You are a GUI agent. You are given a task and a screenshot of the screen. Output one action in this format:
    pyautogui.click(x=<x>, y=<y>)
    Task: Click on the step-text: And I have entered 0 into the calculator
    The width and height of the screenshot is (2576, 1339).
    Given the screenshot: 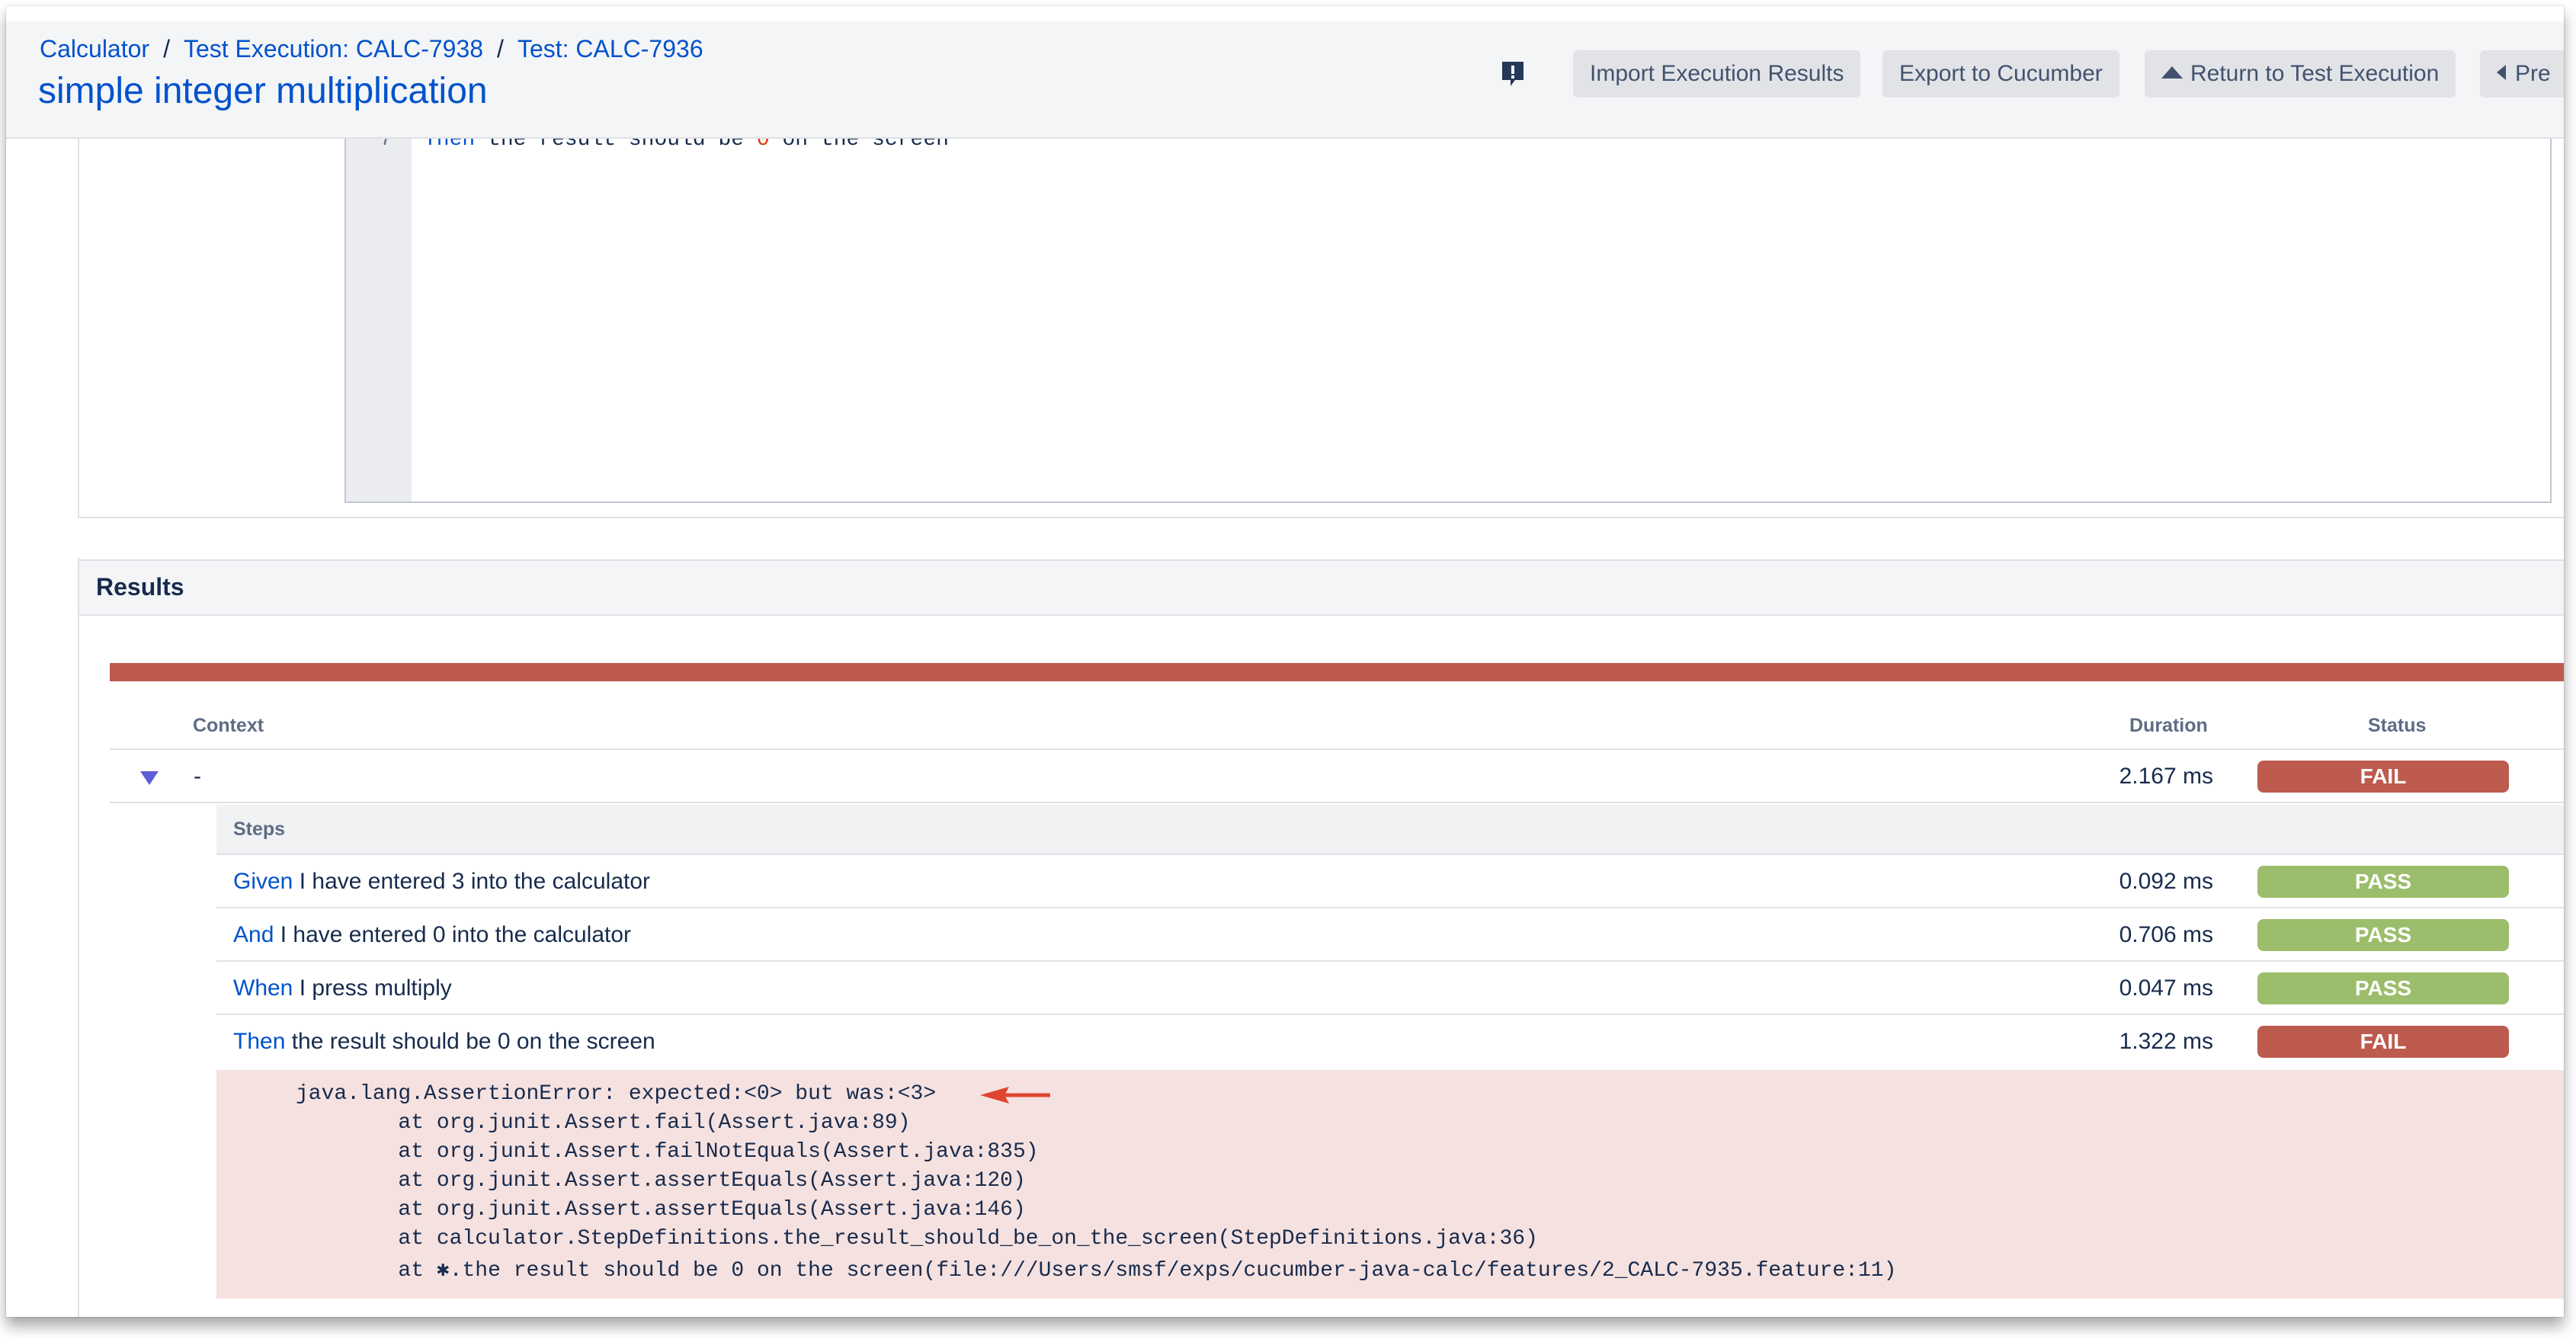 What is the action you would take?
    pyautogui.click(x=432, y=935)
    